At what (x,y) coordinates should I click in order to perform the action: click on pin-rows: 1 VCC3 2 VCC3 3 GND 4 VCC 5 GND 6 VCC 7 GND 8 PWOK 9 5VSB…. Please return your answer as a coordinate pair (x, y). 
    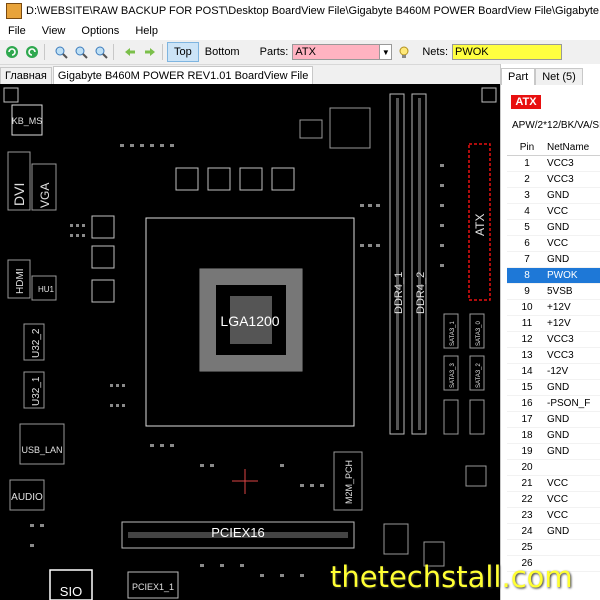
    Looking at the image, I should click on (553, 363).